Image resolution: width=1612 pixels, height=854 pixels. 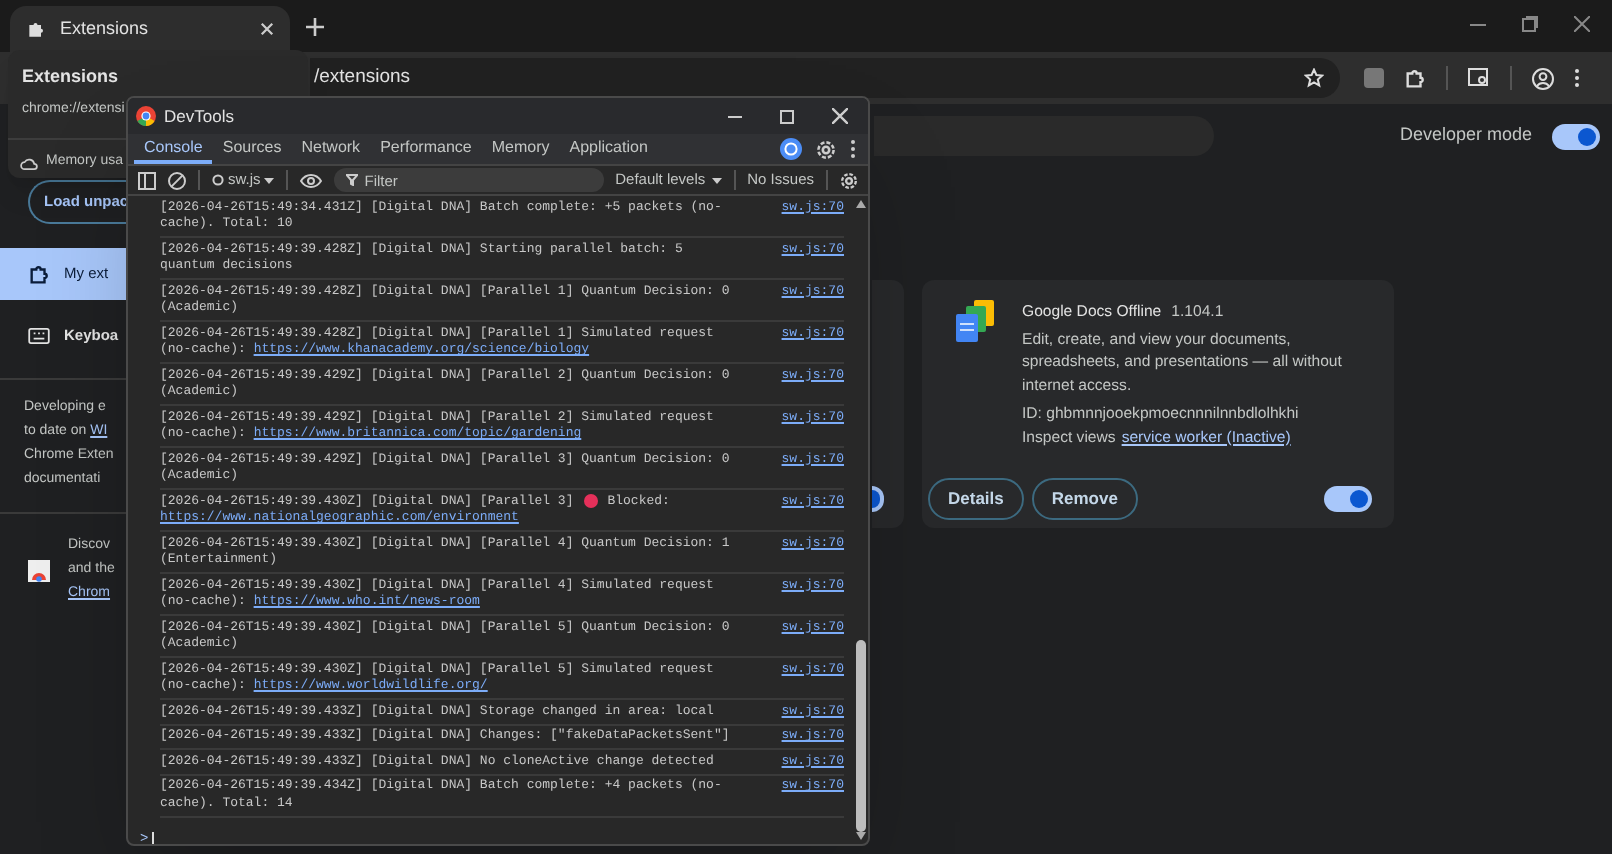 I want to click on menu-icon, so click(x=1577, y=78).